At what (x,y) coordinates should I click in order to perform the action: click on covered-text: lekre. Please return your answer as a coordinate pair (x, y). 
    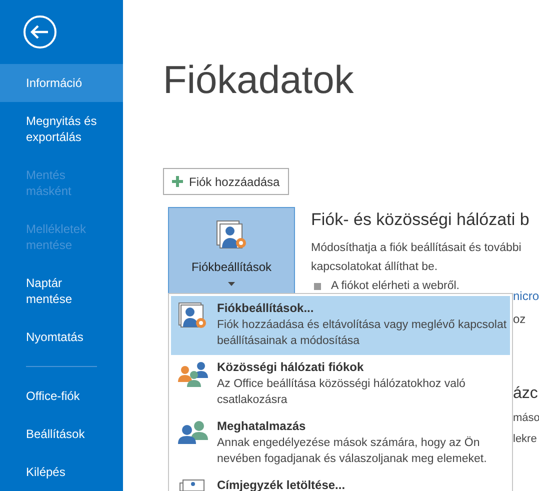
    Looking at the image, I should click on (525, 439).